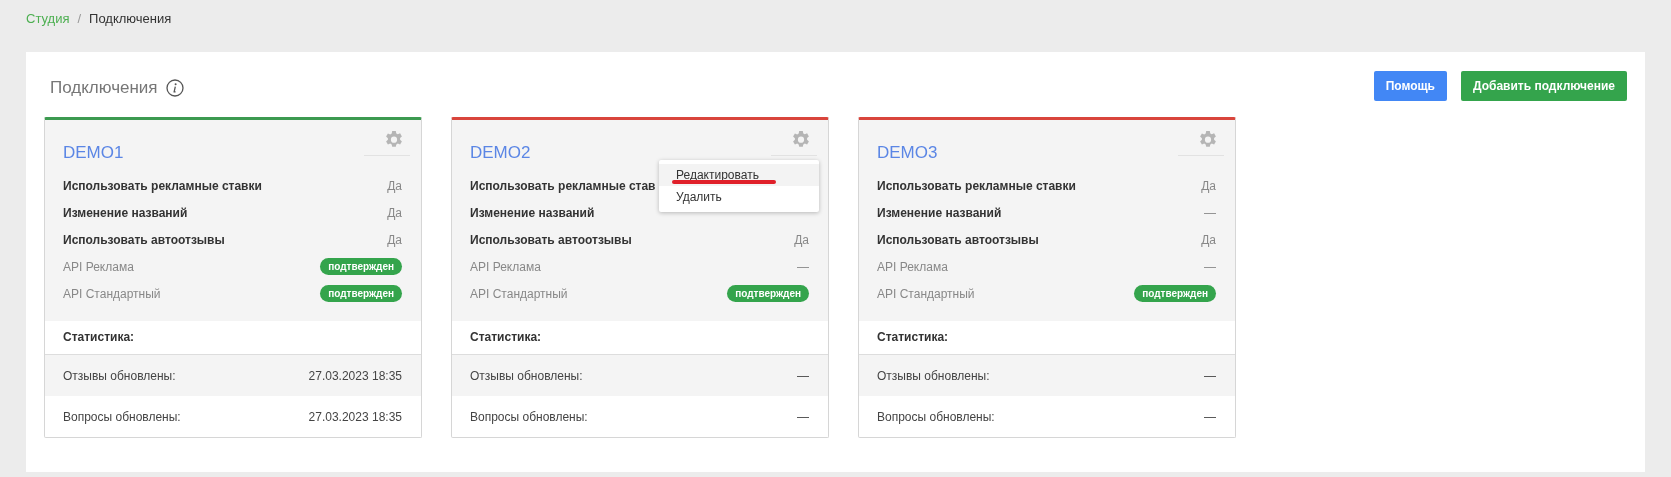  I want to click on add-connection-button: Добавить подключение, so click(1544, 86).